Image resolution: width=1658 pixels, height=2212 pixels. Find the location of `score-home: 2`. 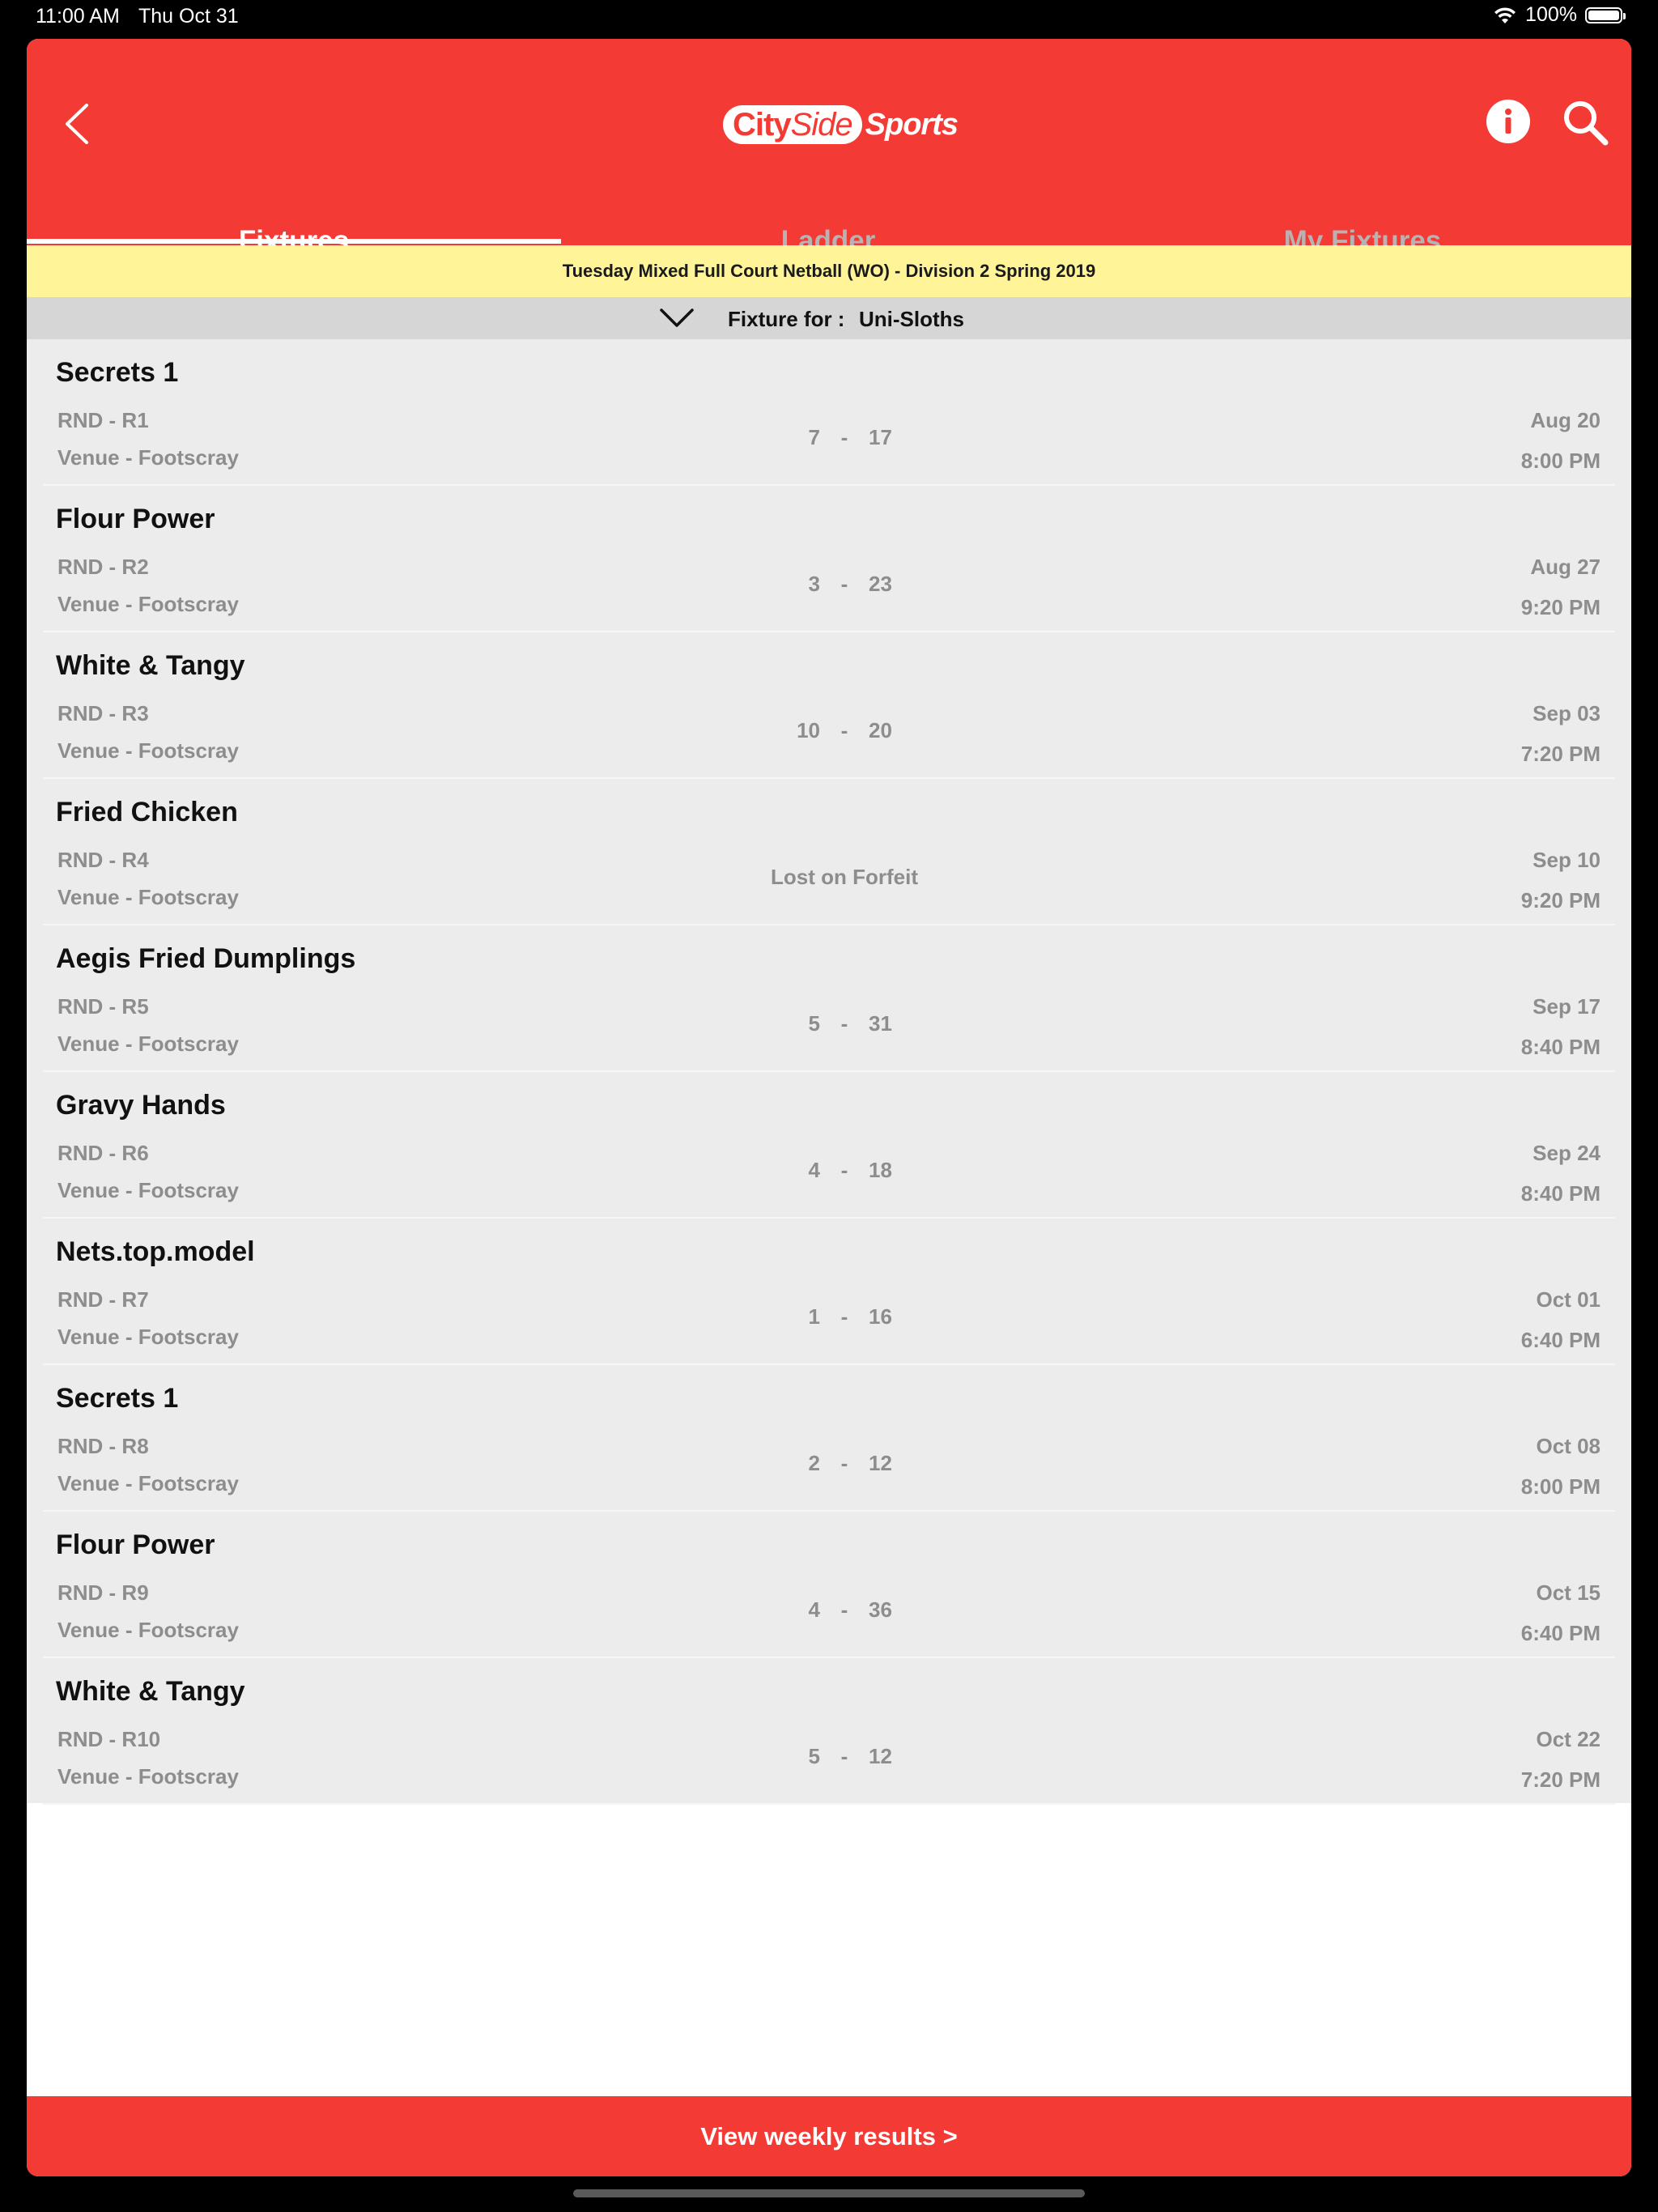

score-home: 2 is located at coordinates (814, 1463).